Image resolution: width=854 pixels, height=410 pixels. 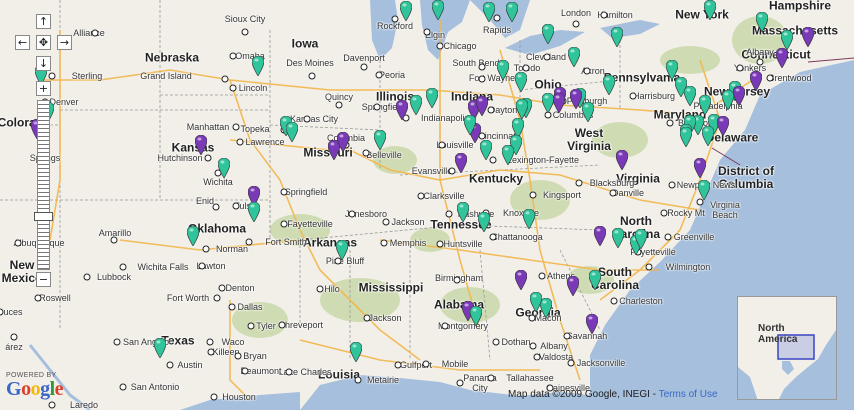 I want to click on city-label-harrisburg: Harrisburg, so click(x=654, y=96).